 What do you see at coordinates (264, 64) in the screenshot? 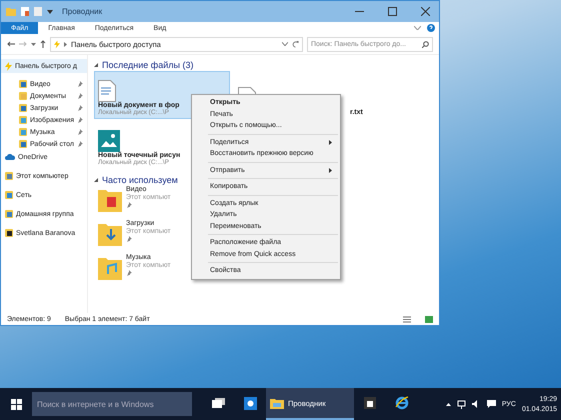
I see `section-header: Последние файлы (3)` at bounding box center [264, 64].